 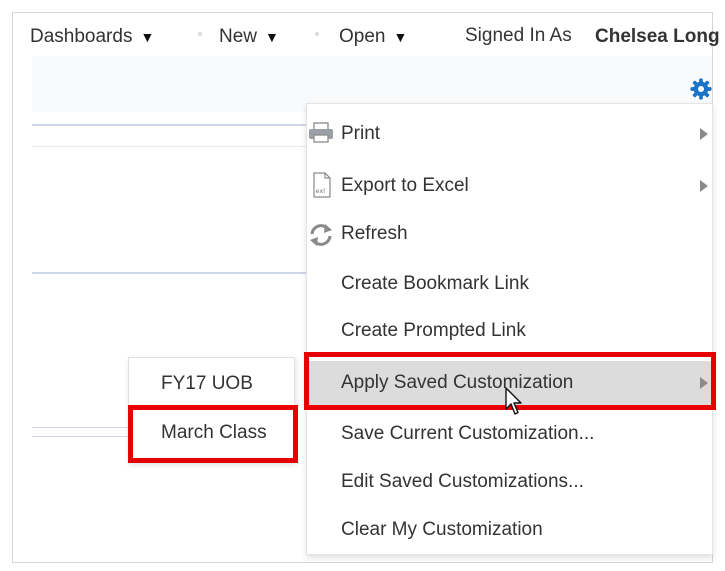 What do you see at coordinates (322, 185) in the screenshot?
I see `excel-file-icon: exl` at bounding box center [322, 185].